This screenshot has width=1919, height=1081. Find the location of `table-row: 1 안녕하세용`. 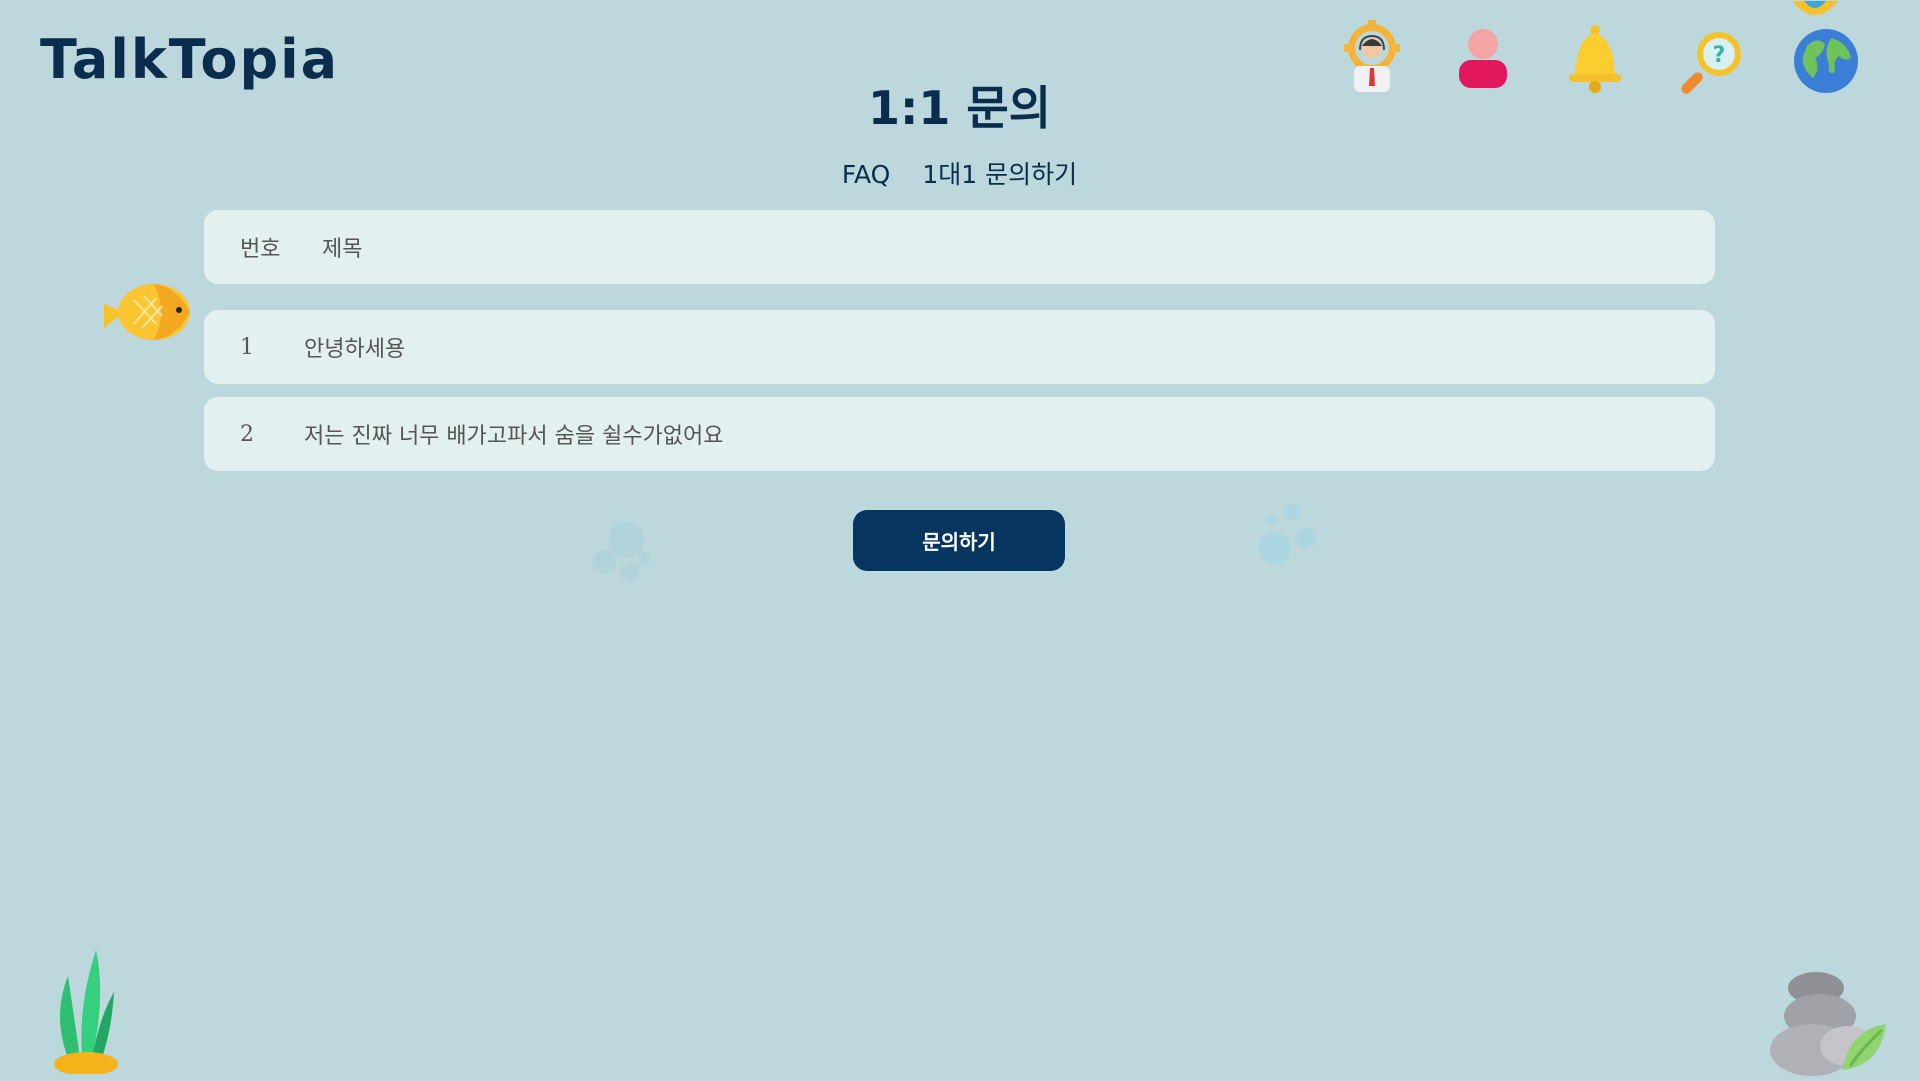

table-row: 1 안녕하세용 is located at coordinates (959, 347).